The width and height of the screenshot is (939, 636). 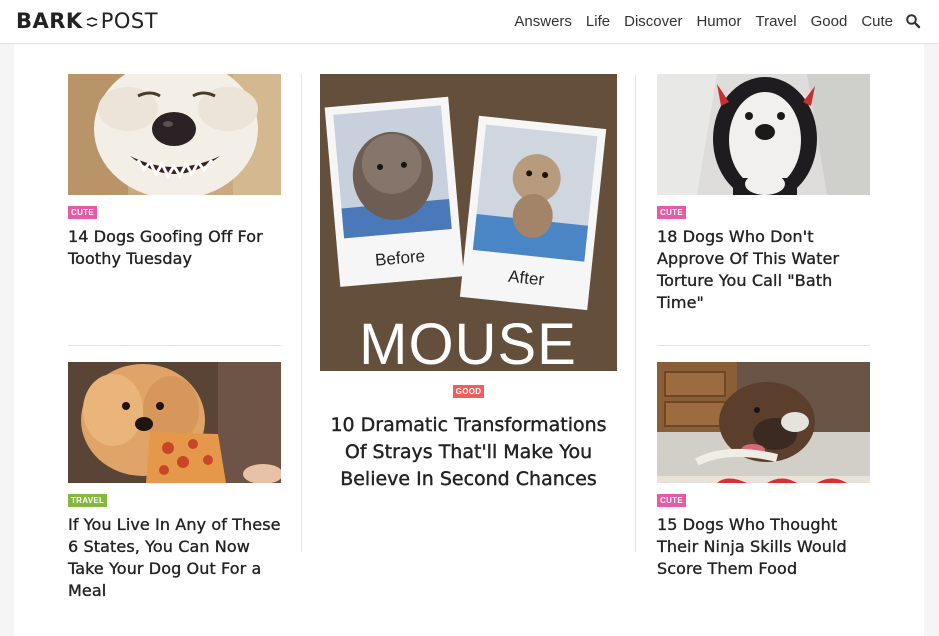 I want to click on row-divider-right, so click(x=763, y=345).